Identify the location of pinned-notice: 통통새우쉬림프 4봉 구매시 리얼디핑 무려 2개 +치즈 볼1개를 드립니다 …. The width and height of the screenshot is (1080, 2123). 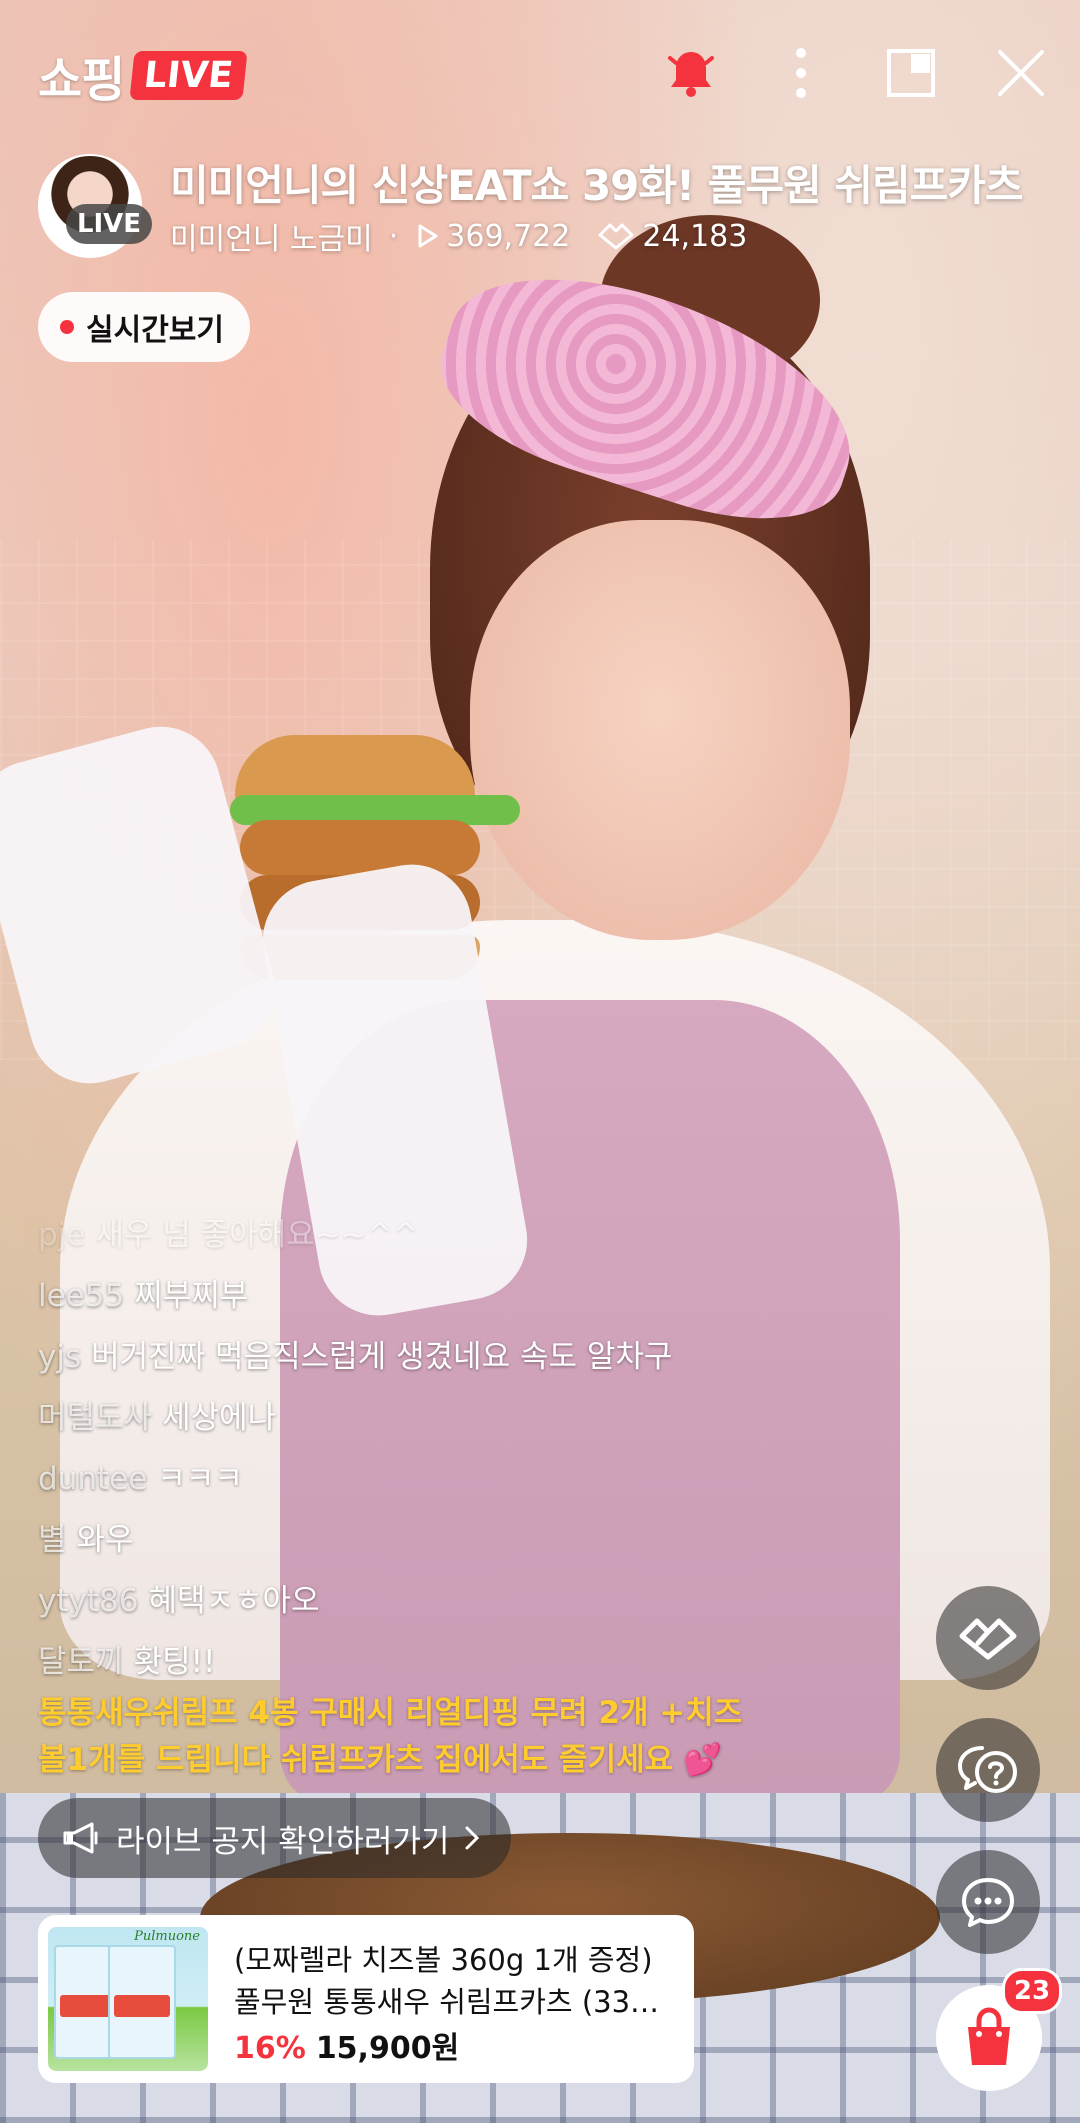
(438, 1737).